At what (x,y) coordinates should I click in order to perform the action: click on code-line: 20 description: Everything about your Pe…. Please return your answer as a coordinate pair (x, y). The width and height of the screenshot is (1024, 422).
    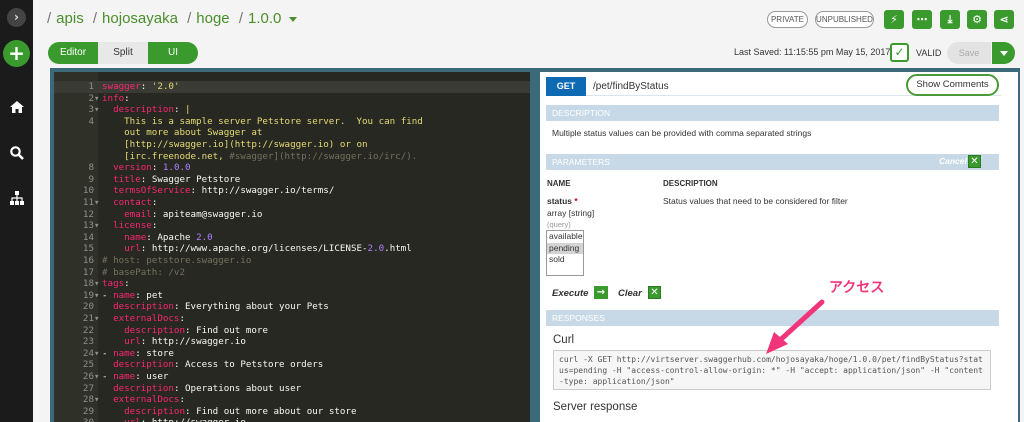
    Looking at the image, I should click on (292, 307).